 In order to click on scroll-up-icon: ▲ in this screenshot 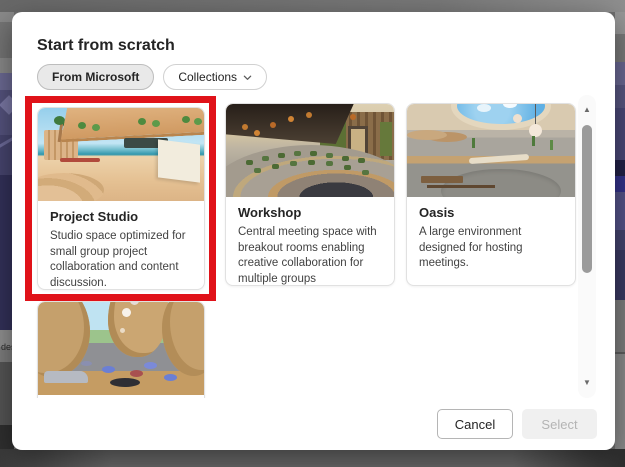, I will do `click(587, 109)`.